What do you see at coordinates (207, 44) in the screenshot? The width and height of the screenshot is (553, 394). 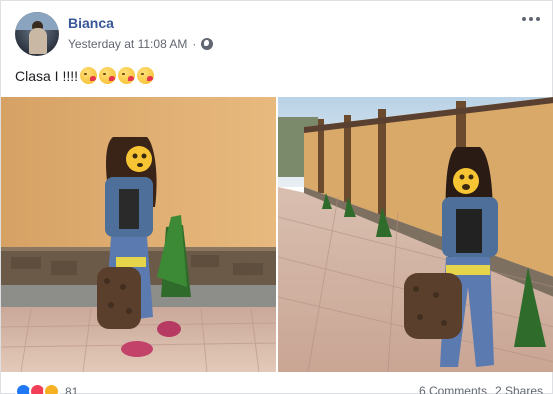 I see `globe-icon` at bounding box center [207, 44].